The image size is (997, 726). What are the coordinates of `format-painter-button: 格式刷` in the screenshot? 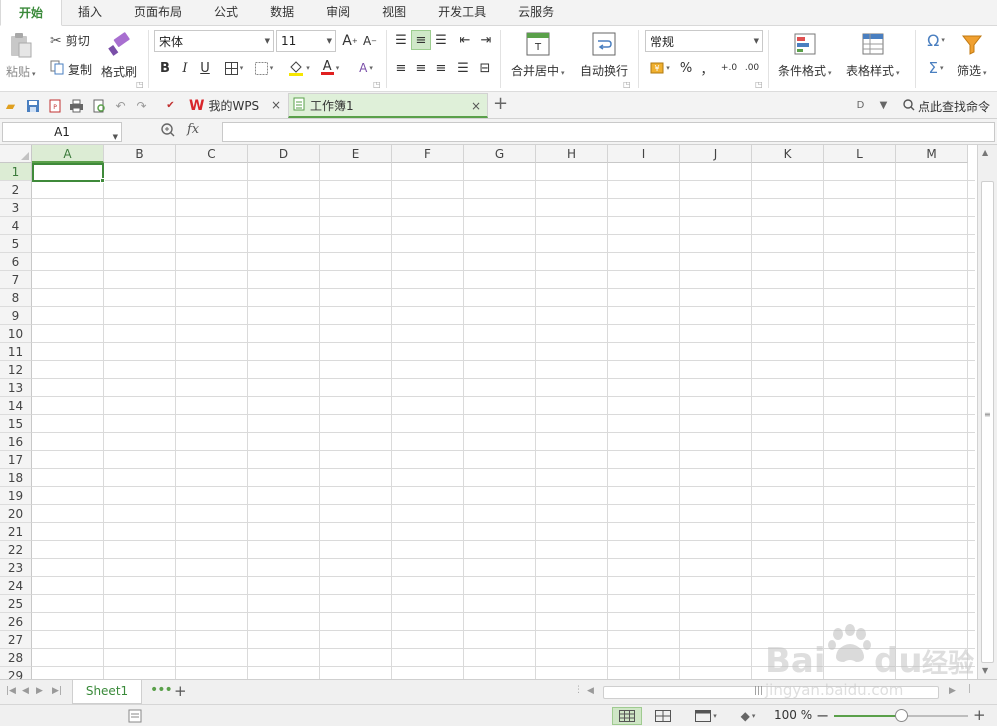 It's located at (119, 56).